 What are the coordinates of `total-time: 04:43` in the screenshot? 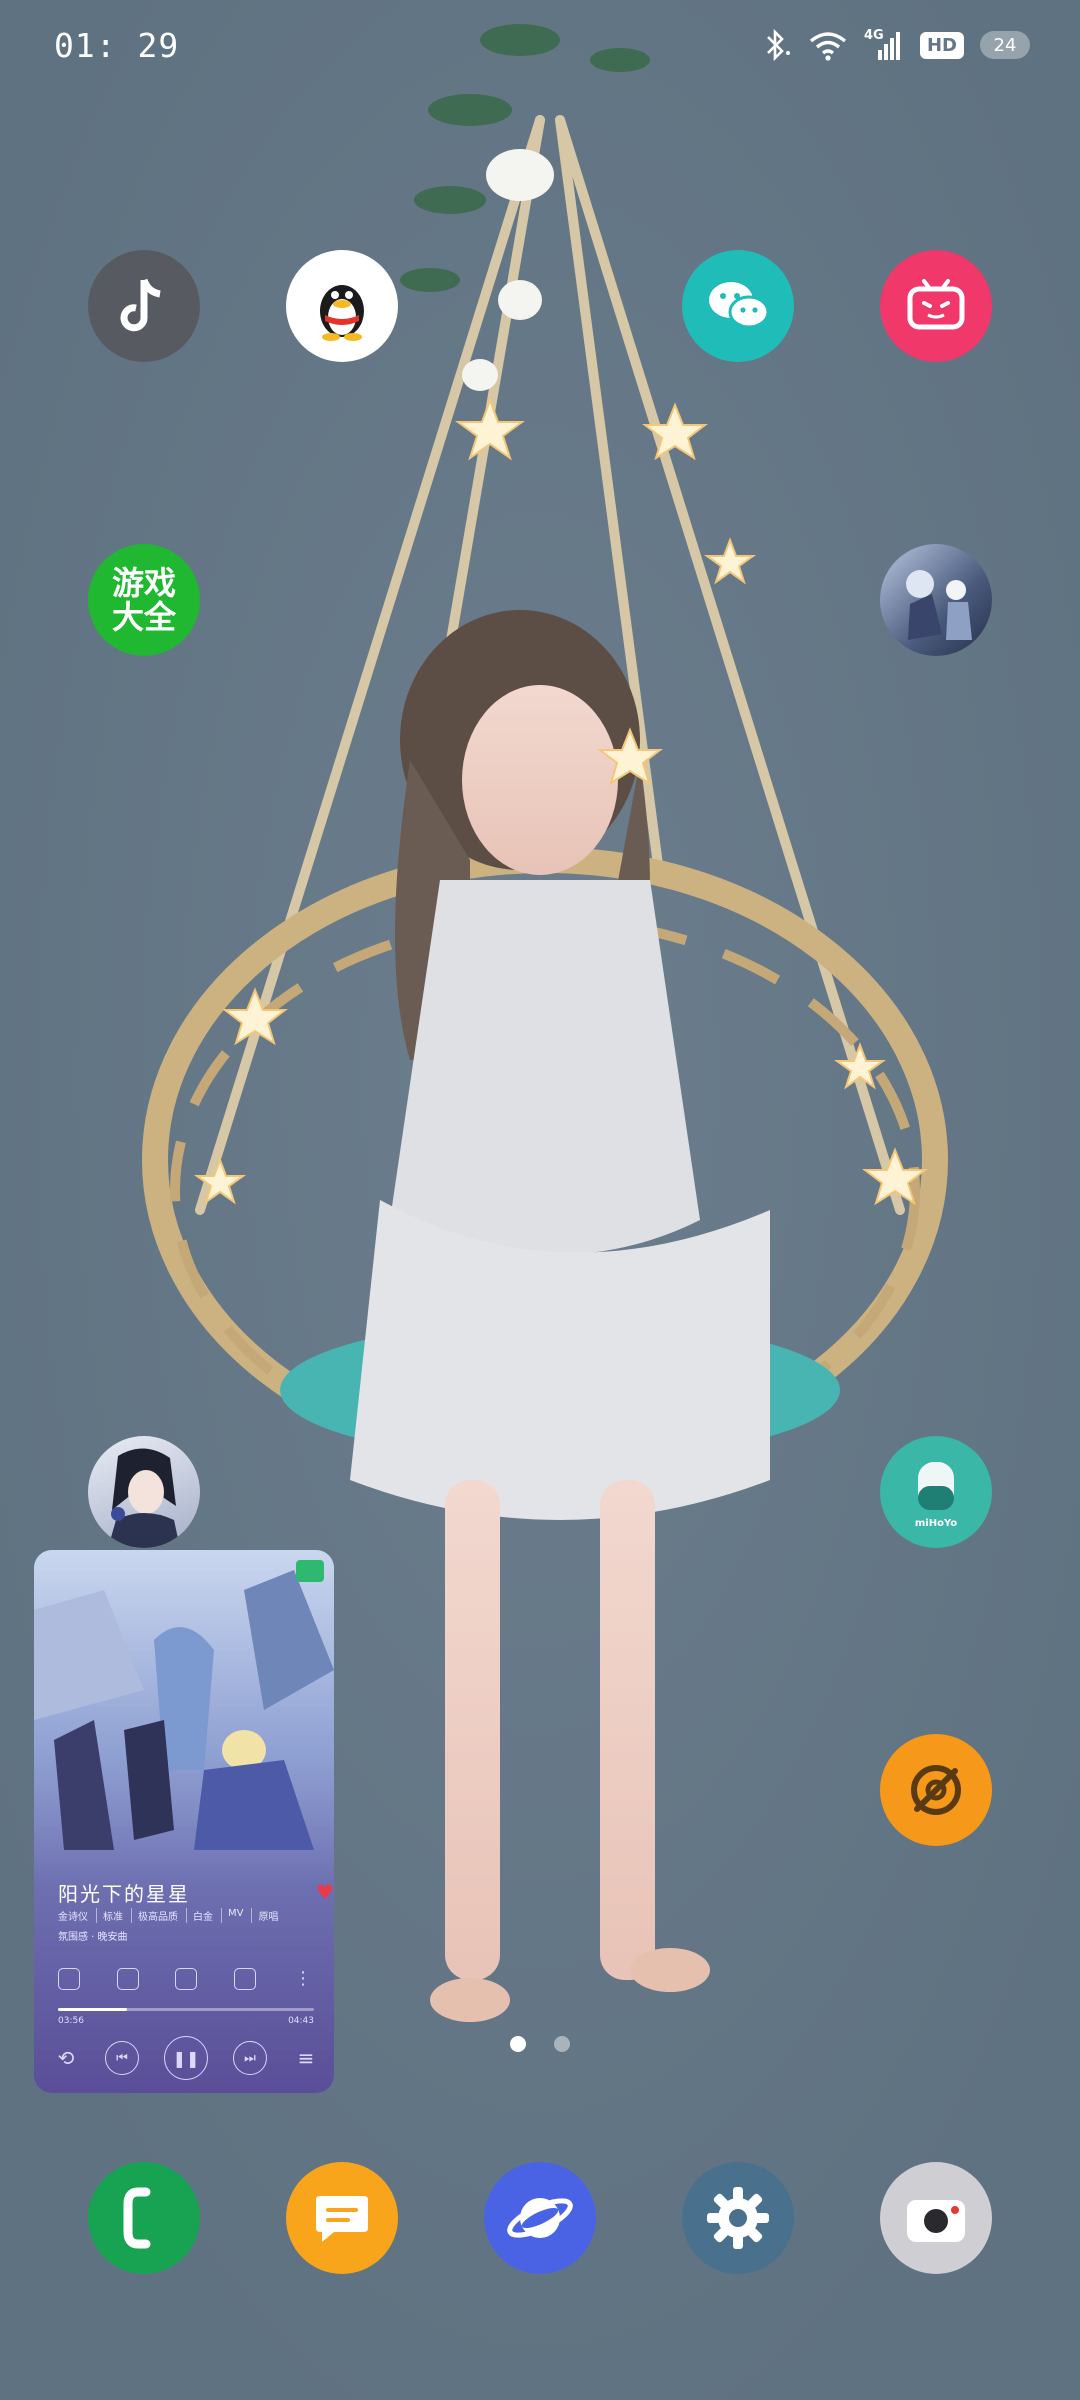 It's located at (301, 2021).